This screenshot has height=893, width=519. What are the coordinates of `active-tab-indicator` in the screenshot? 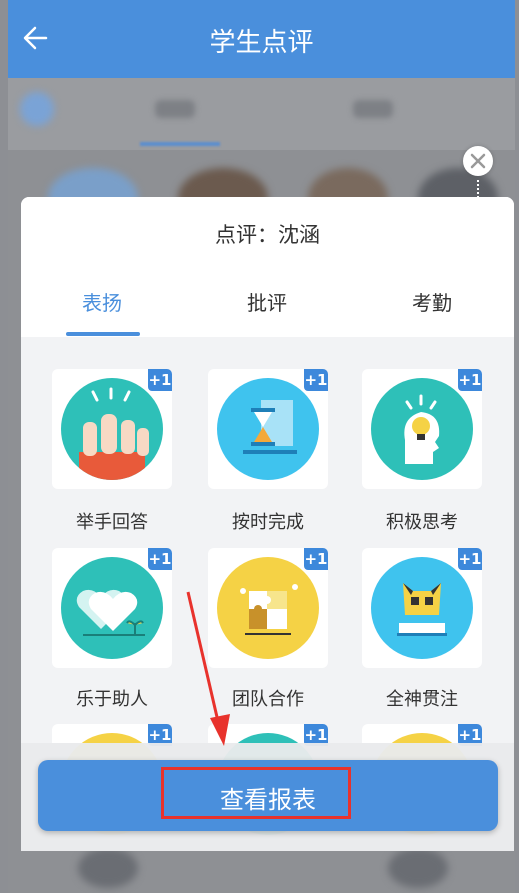 It's located at (103, 334).